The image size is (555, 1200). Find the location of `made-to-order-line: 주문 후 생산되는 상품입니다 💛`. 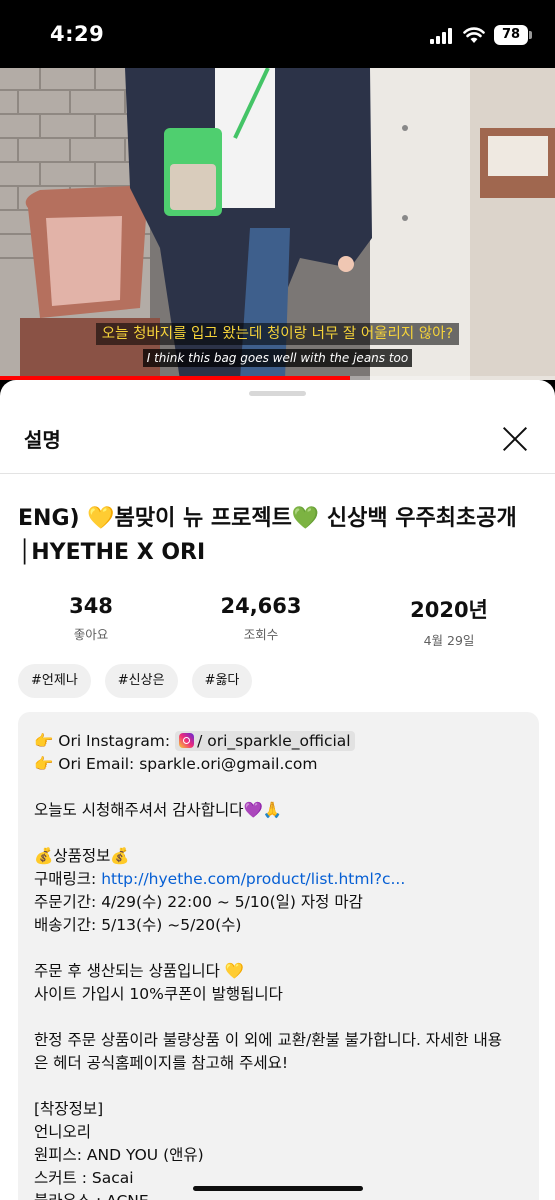

made-to-order-line: 주문 후 생산되는 상품입니다 💛 is located at coordinates (139, 971).